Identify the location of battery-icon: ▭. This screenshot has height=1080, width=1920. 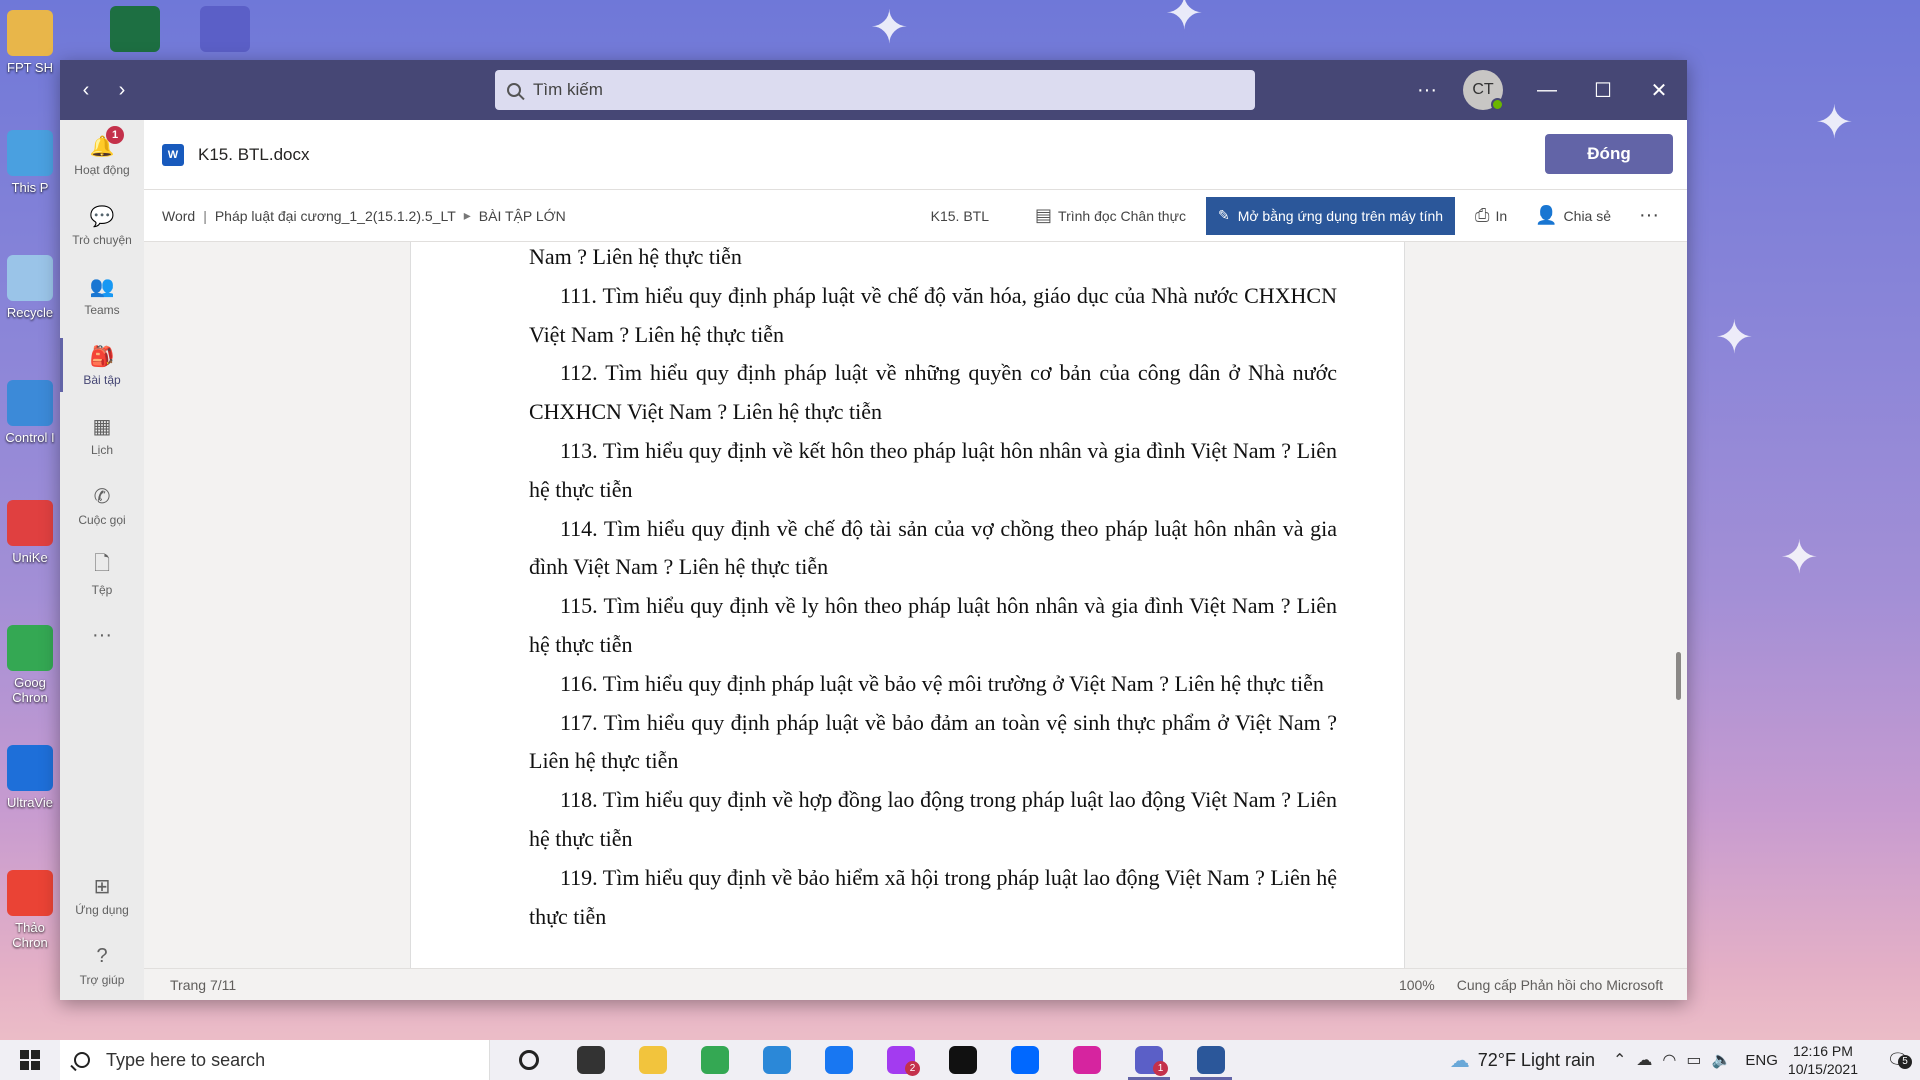
(1693, 1060).